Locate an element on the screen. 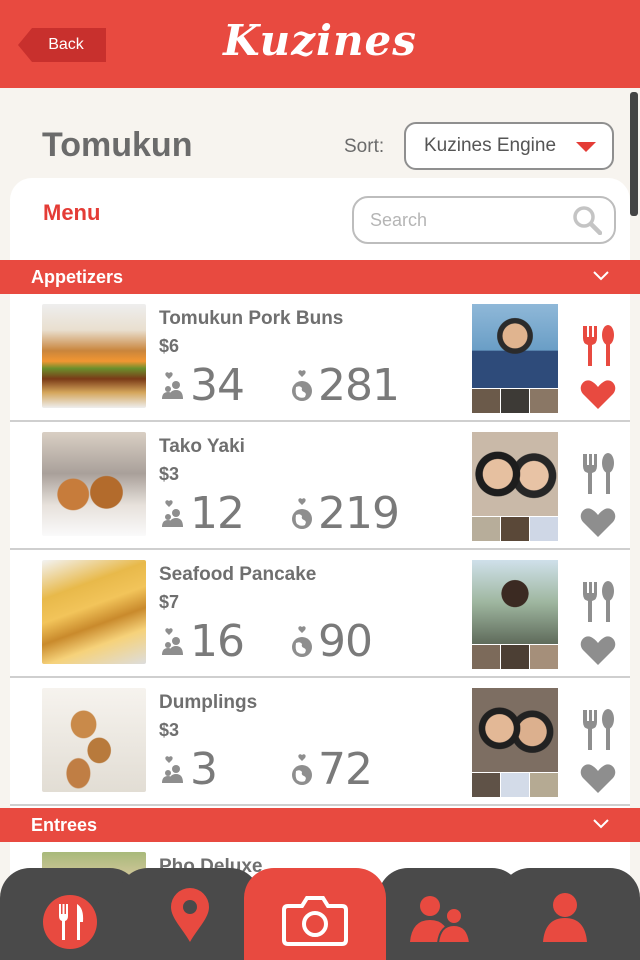 The image size is (640, 960). section-header-appetizers: Appetizers is located at coordinates (320, 277).